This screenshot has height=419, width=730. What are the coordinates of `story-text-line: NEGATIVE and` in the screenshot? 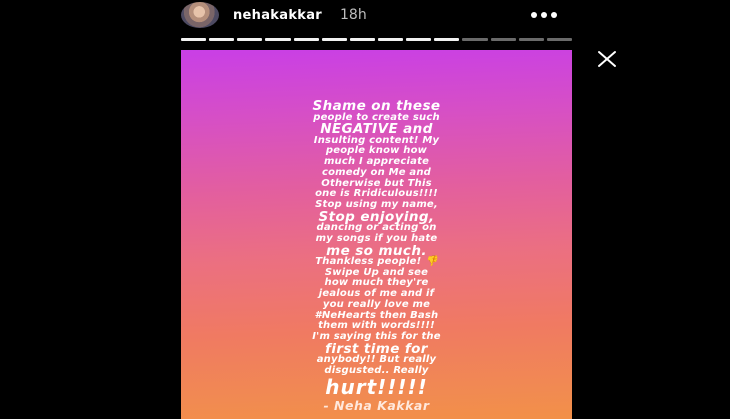 It's located at (376, 129).